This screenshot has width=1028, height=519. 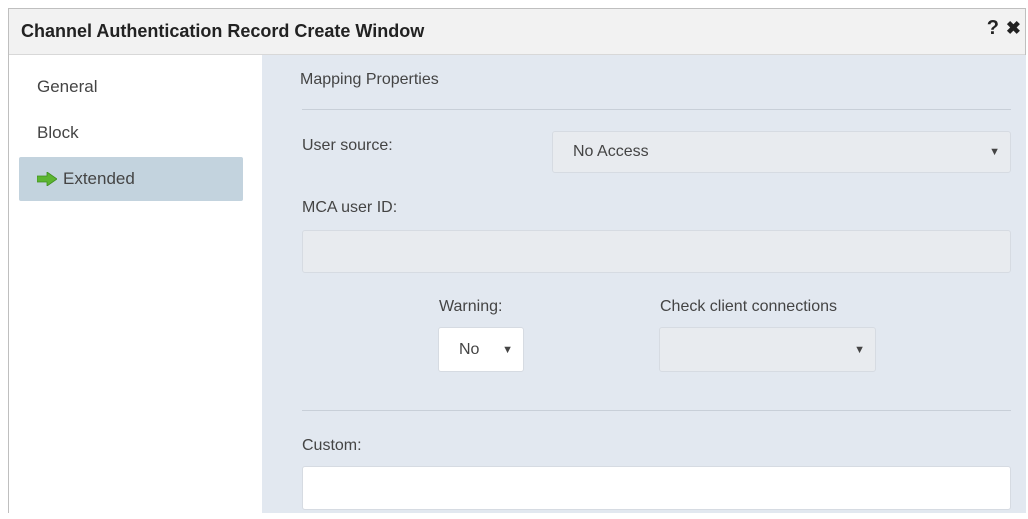 I want to click on sidebar-item-label: Block, so click(x=58, y=132).